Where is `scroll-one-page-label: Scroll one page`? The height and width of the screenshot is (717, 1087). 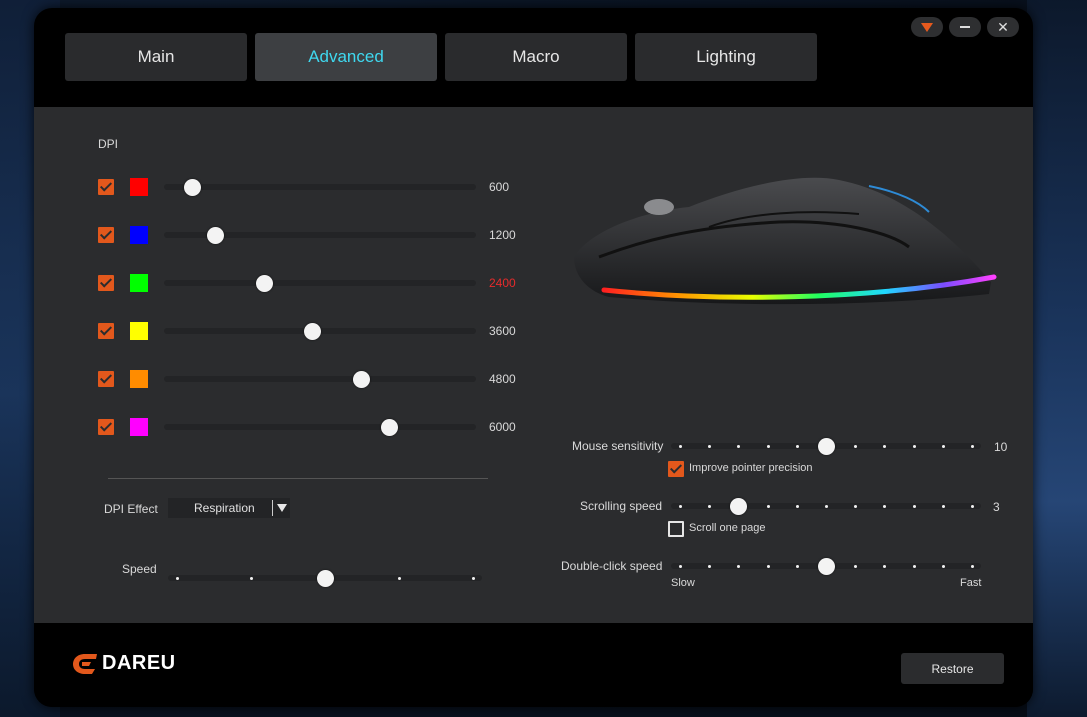
scroll-one-page-label: Scroll one page is located at coordinates (727, 528).